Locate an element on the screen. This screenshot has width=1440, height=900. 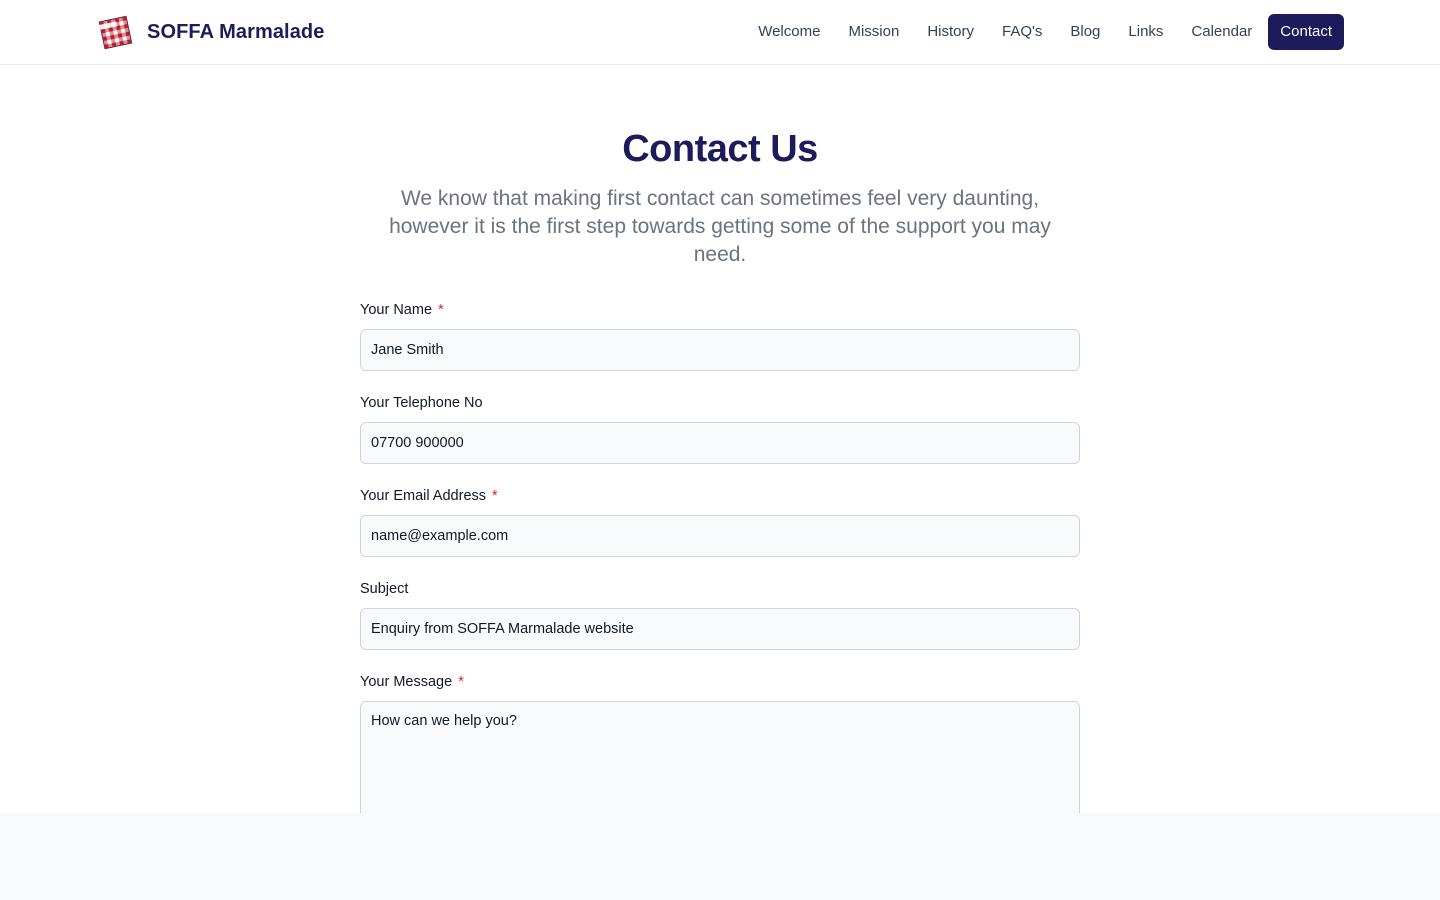
nav-welcome: Welcome is located at coordinates (789, 32).